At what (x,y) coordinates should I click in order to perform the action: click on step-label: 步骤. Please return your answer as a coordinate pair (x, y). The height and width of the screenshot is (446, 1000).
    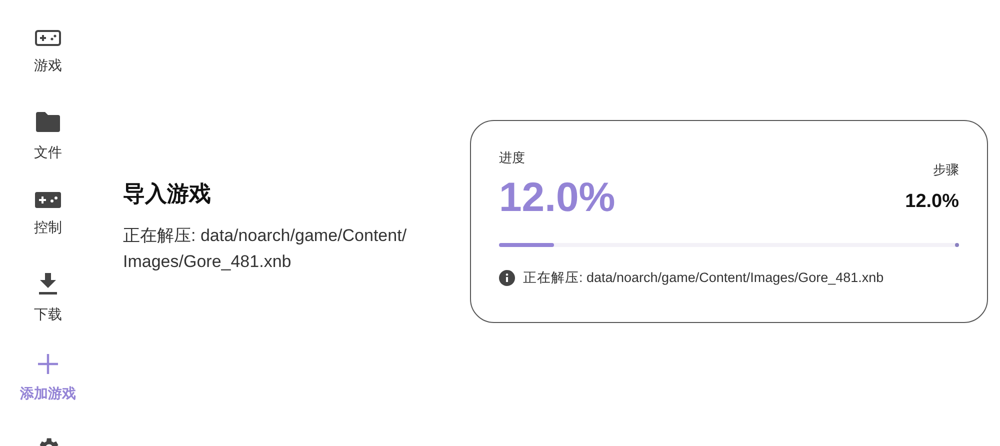
    Looking at the image, I should click on (946, 169).